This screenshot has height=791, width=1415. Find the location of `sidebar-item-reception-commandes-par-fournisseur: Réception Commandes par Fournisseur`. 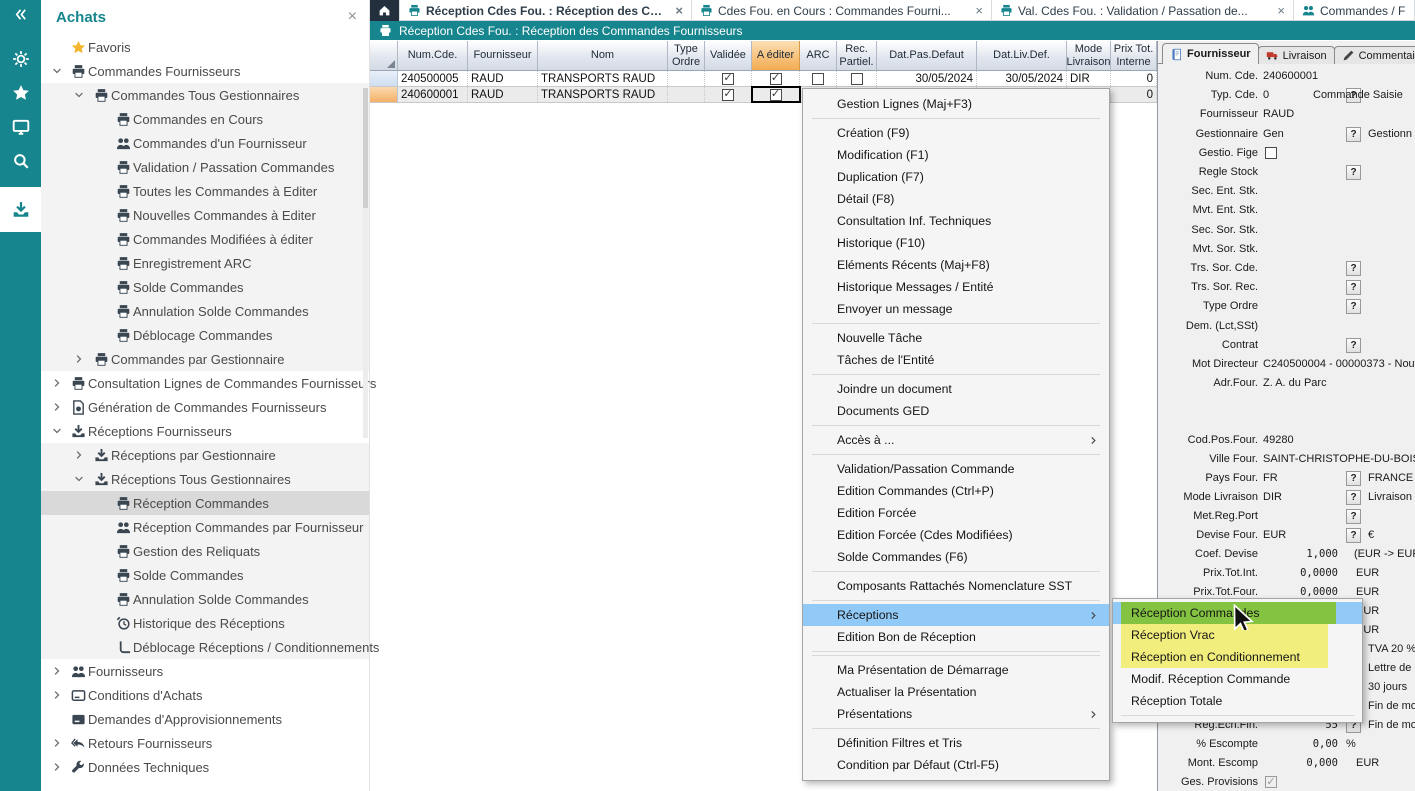

sidebar-item-reception-commandes-par-fournisseur: Réception Commandes par Fournisseur is located at coordinates (205, 527).